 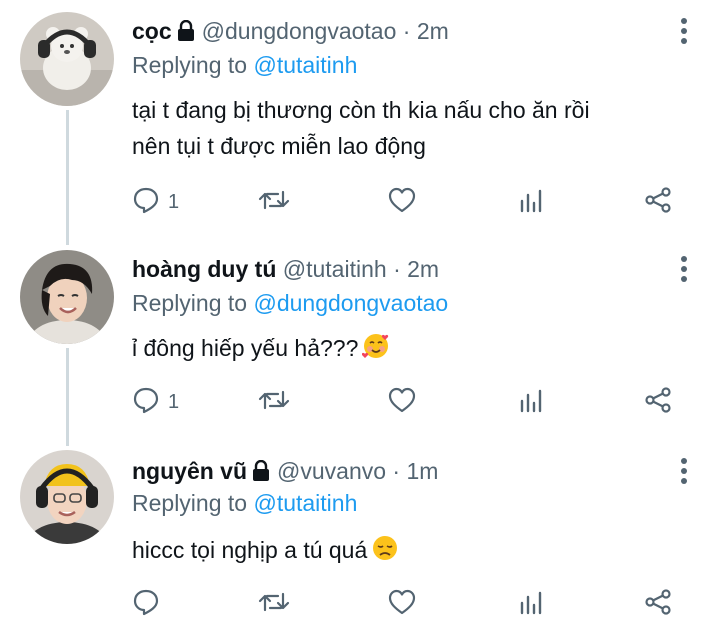 What do you see at coordinates (350, 303) in the screenshot?
I see `mention-link: @dungdongvaotao` at bounding box center [350, 303].